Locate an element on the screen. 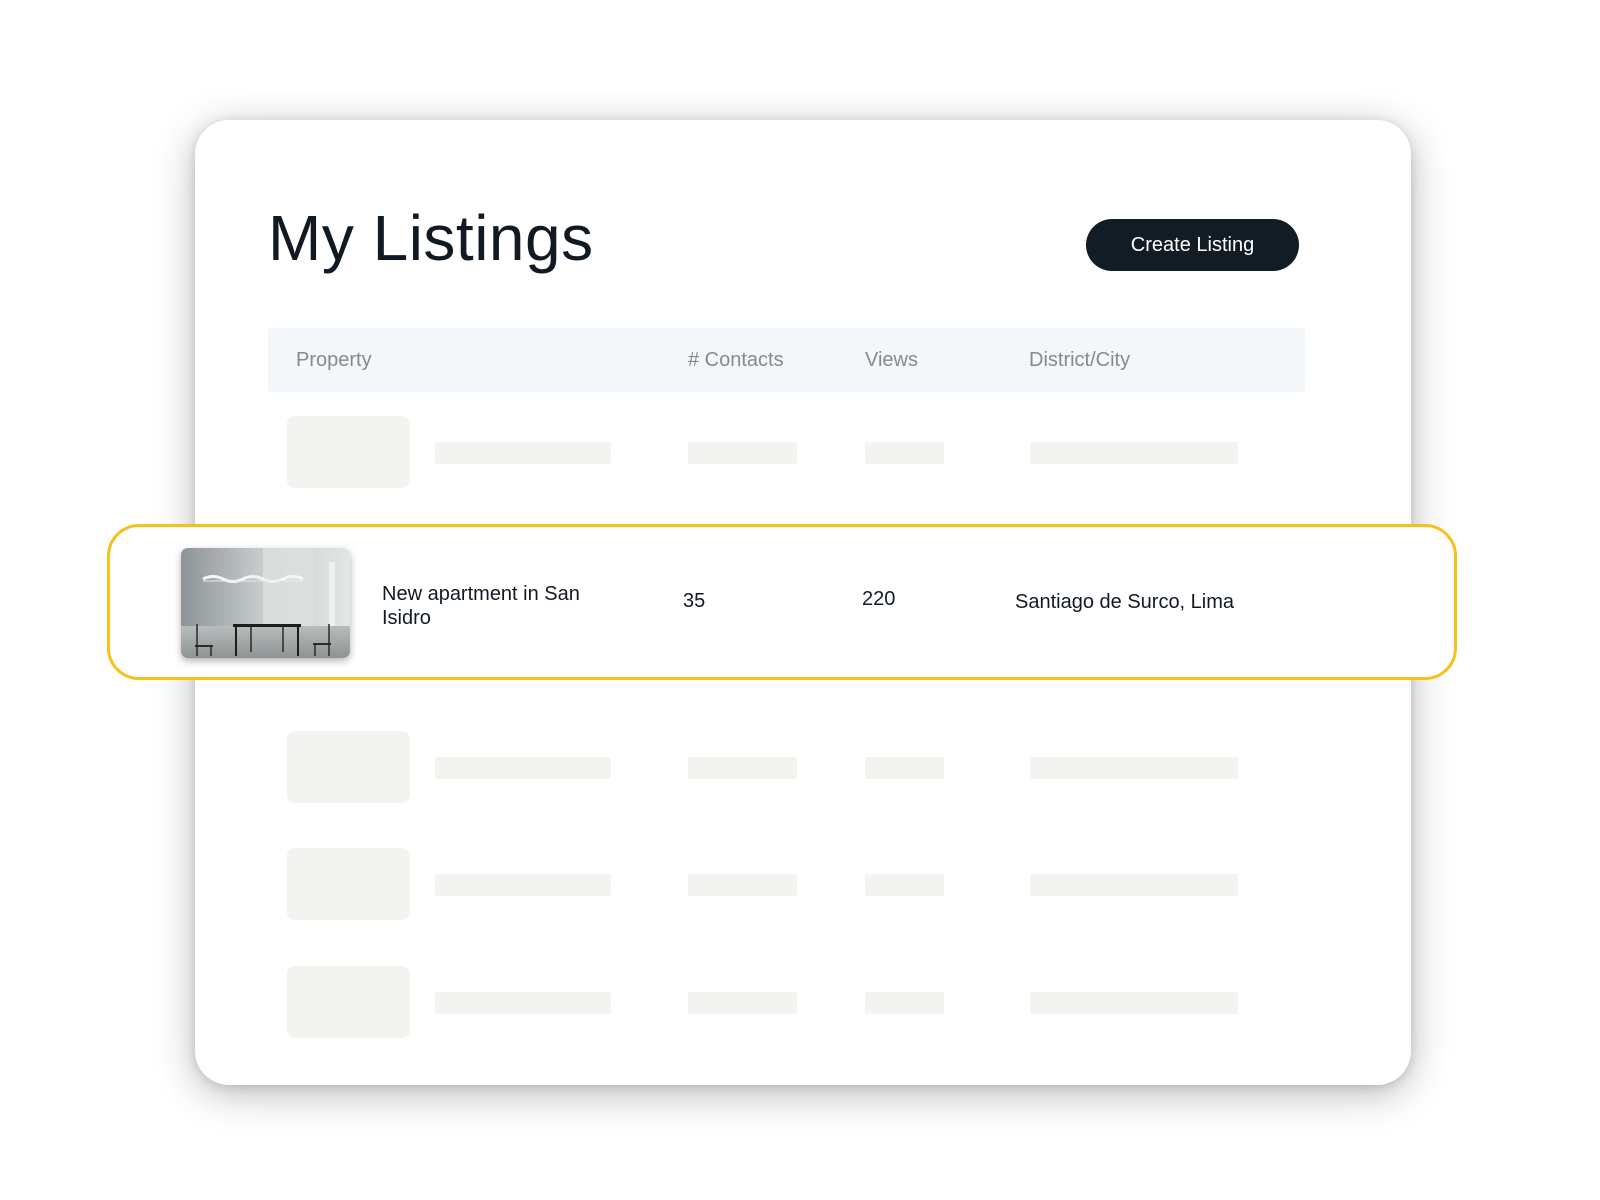 This screenshot has width=1600, height=1200. table-header: Property # Contacts Views District/City is located at coordinates (786, 360).